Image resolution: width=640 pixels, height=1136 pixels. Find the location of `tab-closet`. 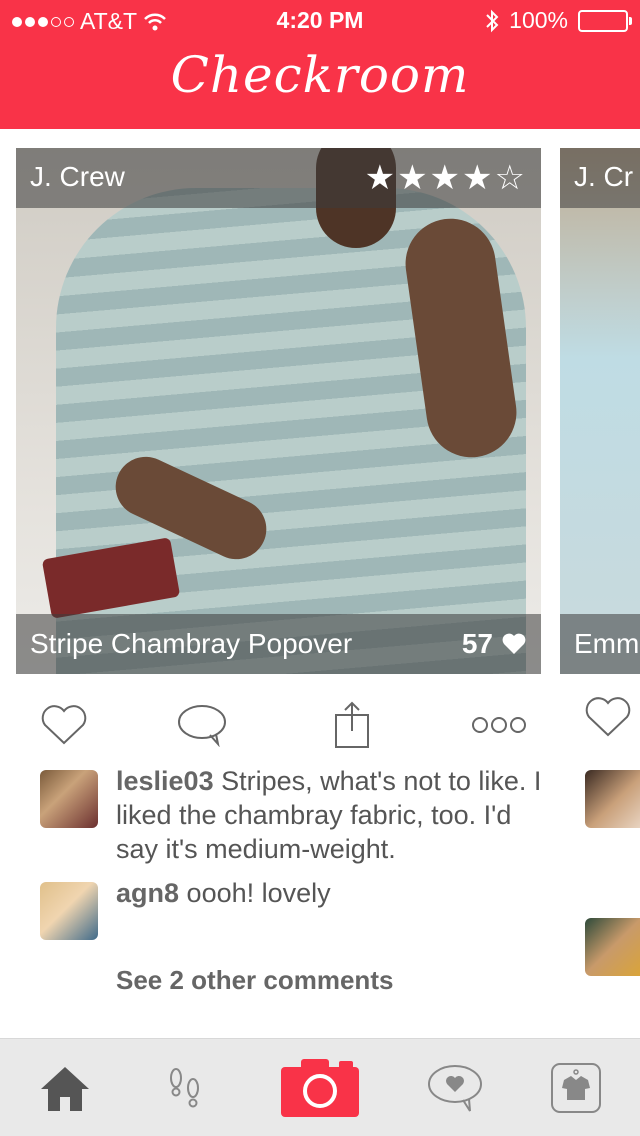

tab-closet is located at coordinates (576, 1087).